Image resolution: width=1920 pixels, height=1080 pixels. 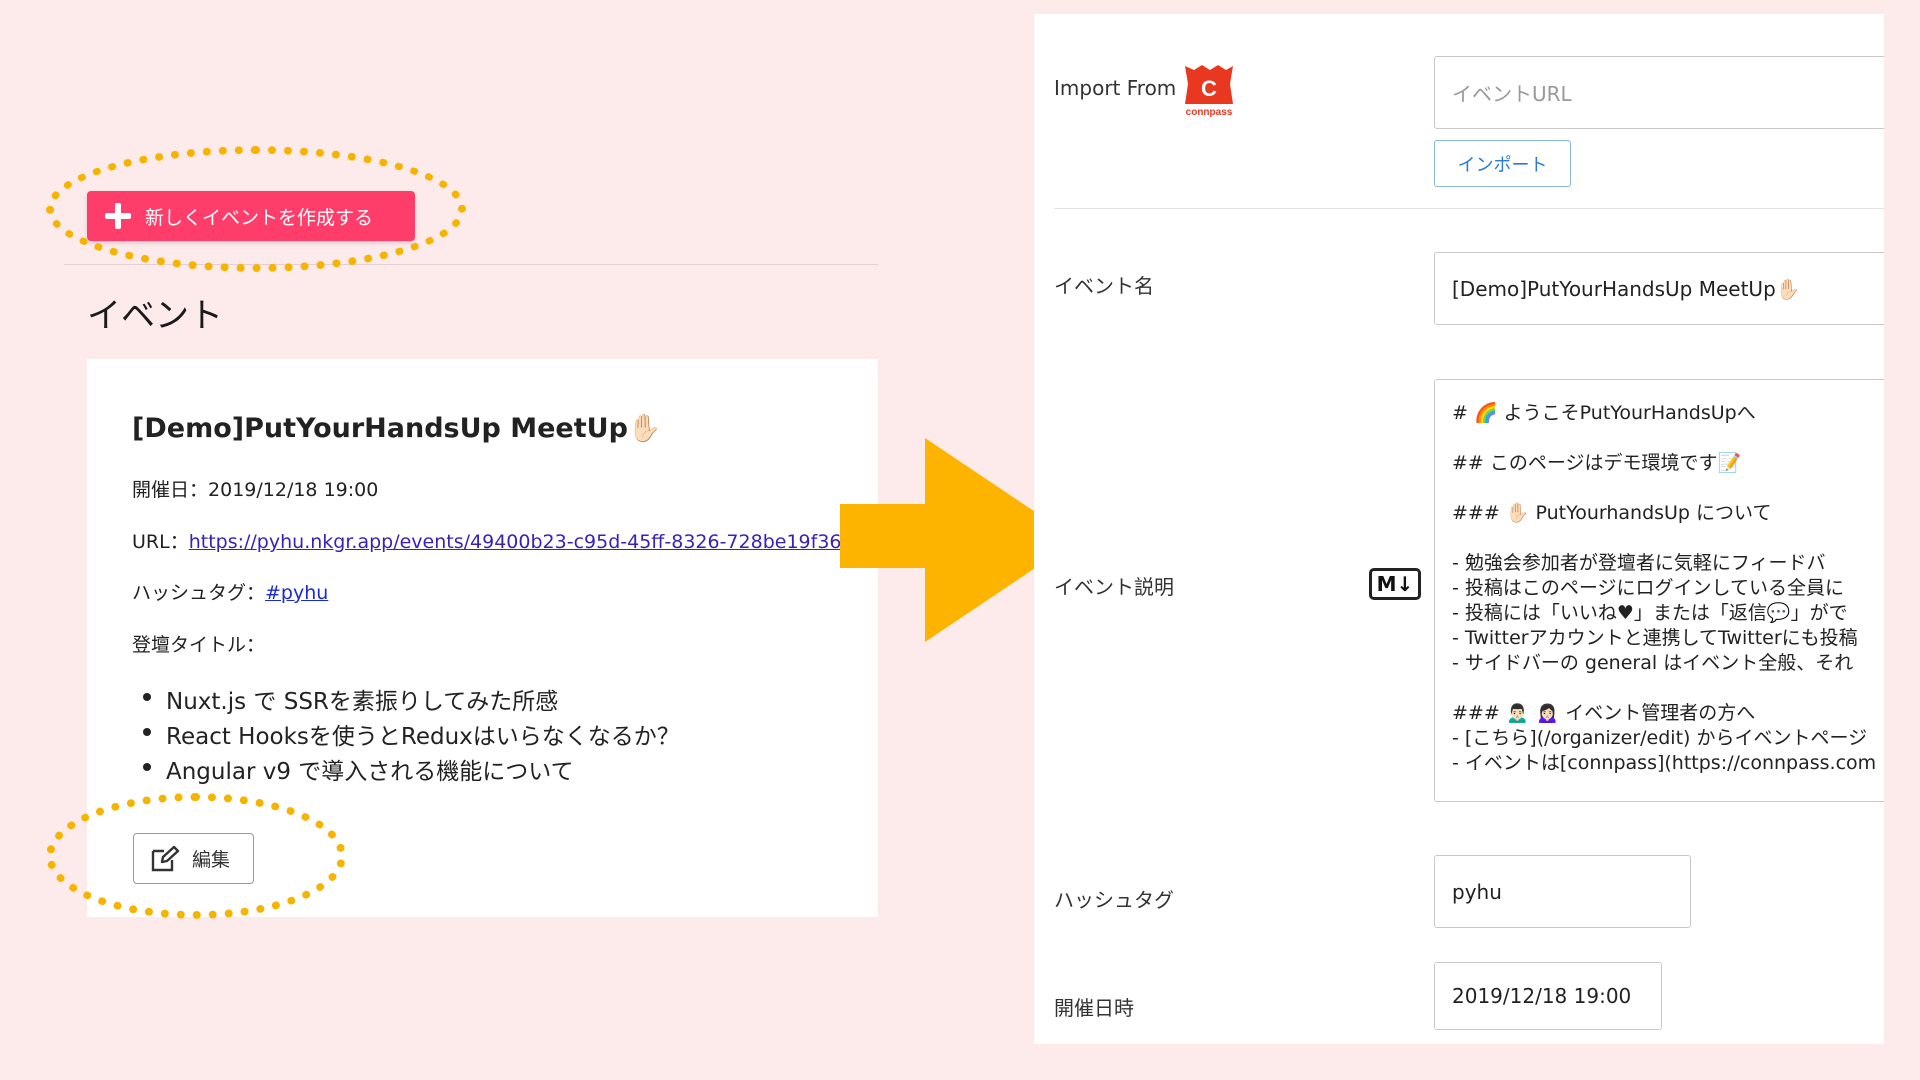 What do you see at coordinates (293, 490) in the screenshot?
I see `event-date-value: 2019/12/18 19:00` at bounding box center [293, 490].